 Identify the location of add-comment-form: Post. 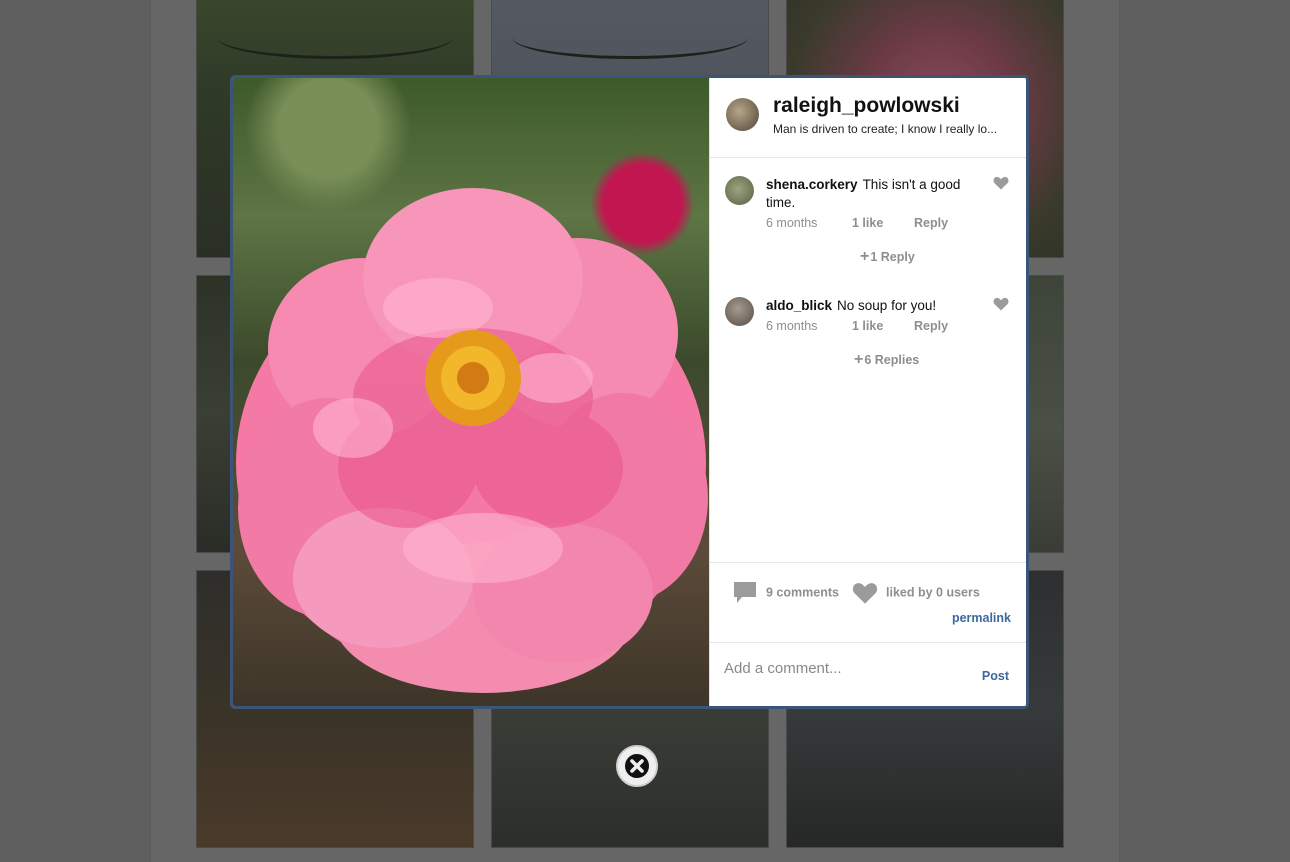
(868, 674).